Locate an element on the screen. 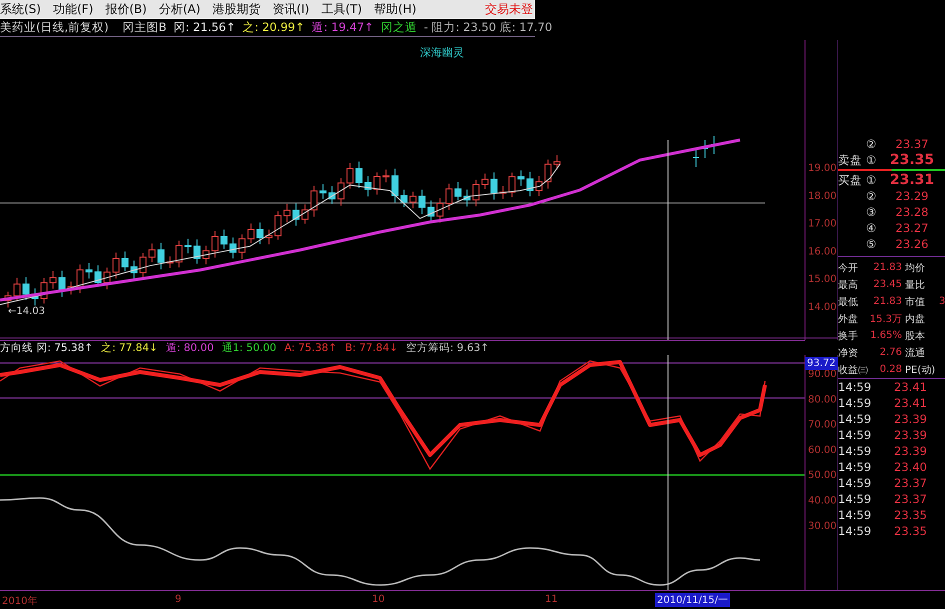 The width and height of the screenshot is (945, 609). indicator-value: 冈之遁 is located at coordinates (398, 27).